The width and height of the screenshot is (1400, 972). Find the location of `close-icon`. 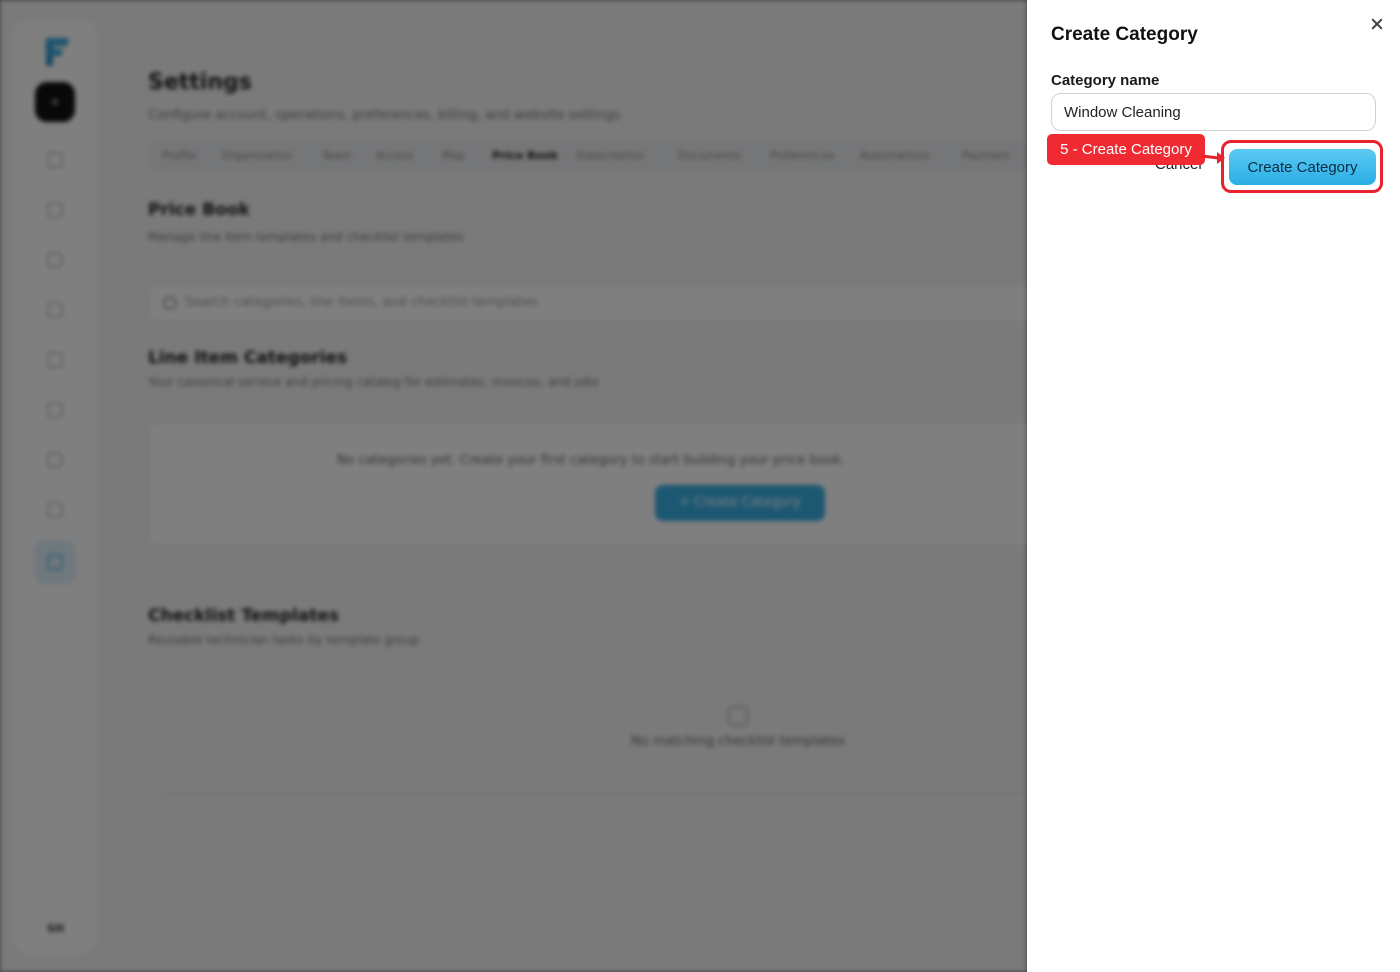

close-icon is located at coordinates (1377, 24).